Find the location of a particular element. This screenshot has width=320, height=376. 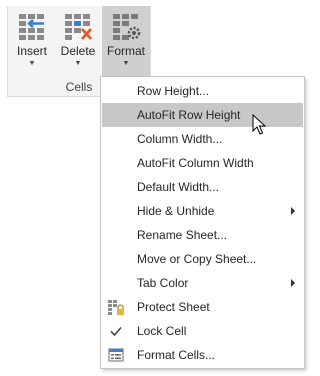

checkmark-icon is located at coordinates (116, 331).